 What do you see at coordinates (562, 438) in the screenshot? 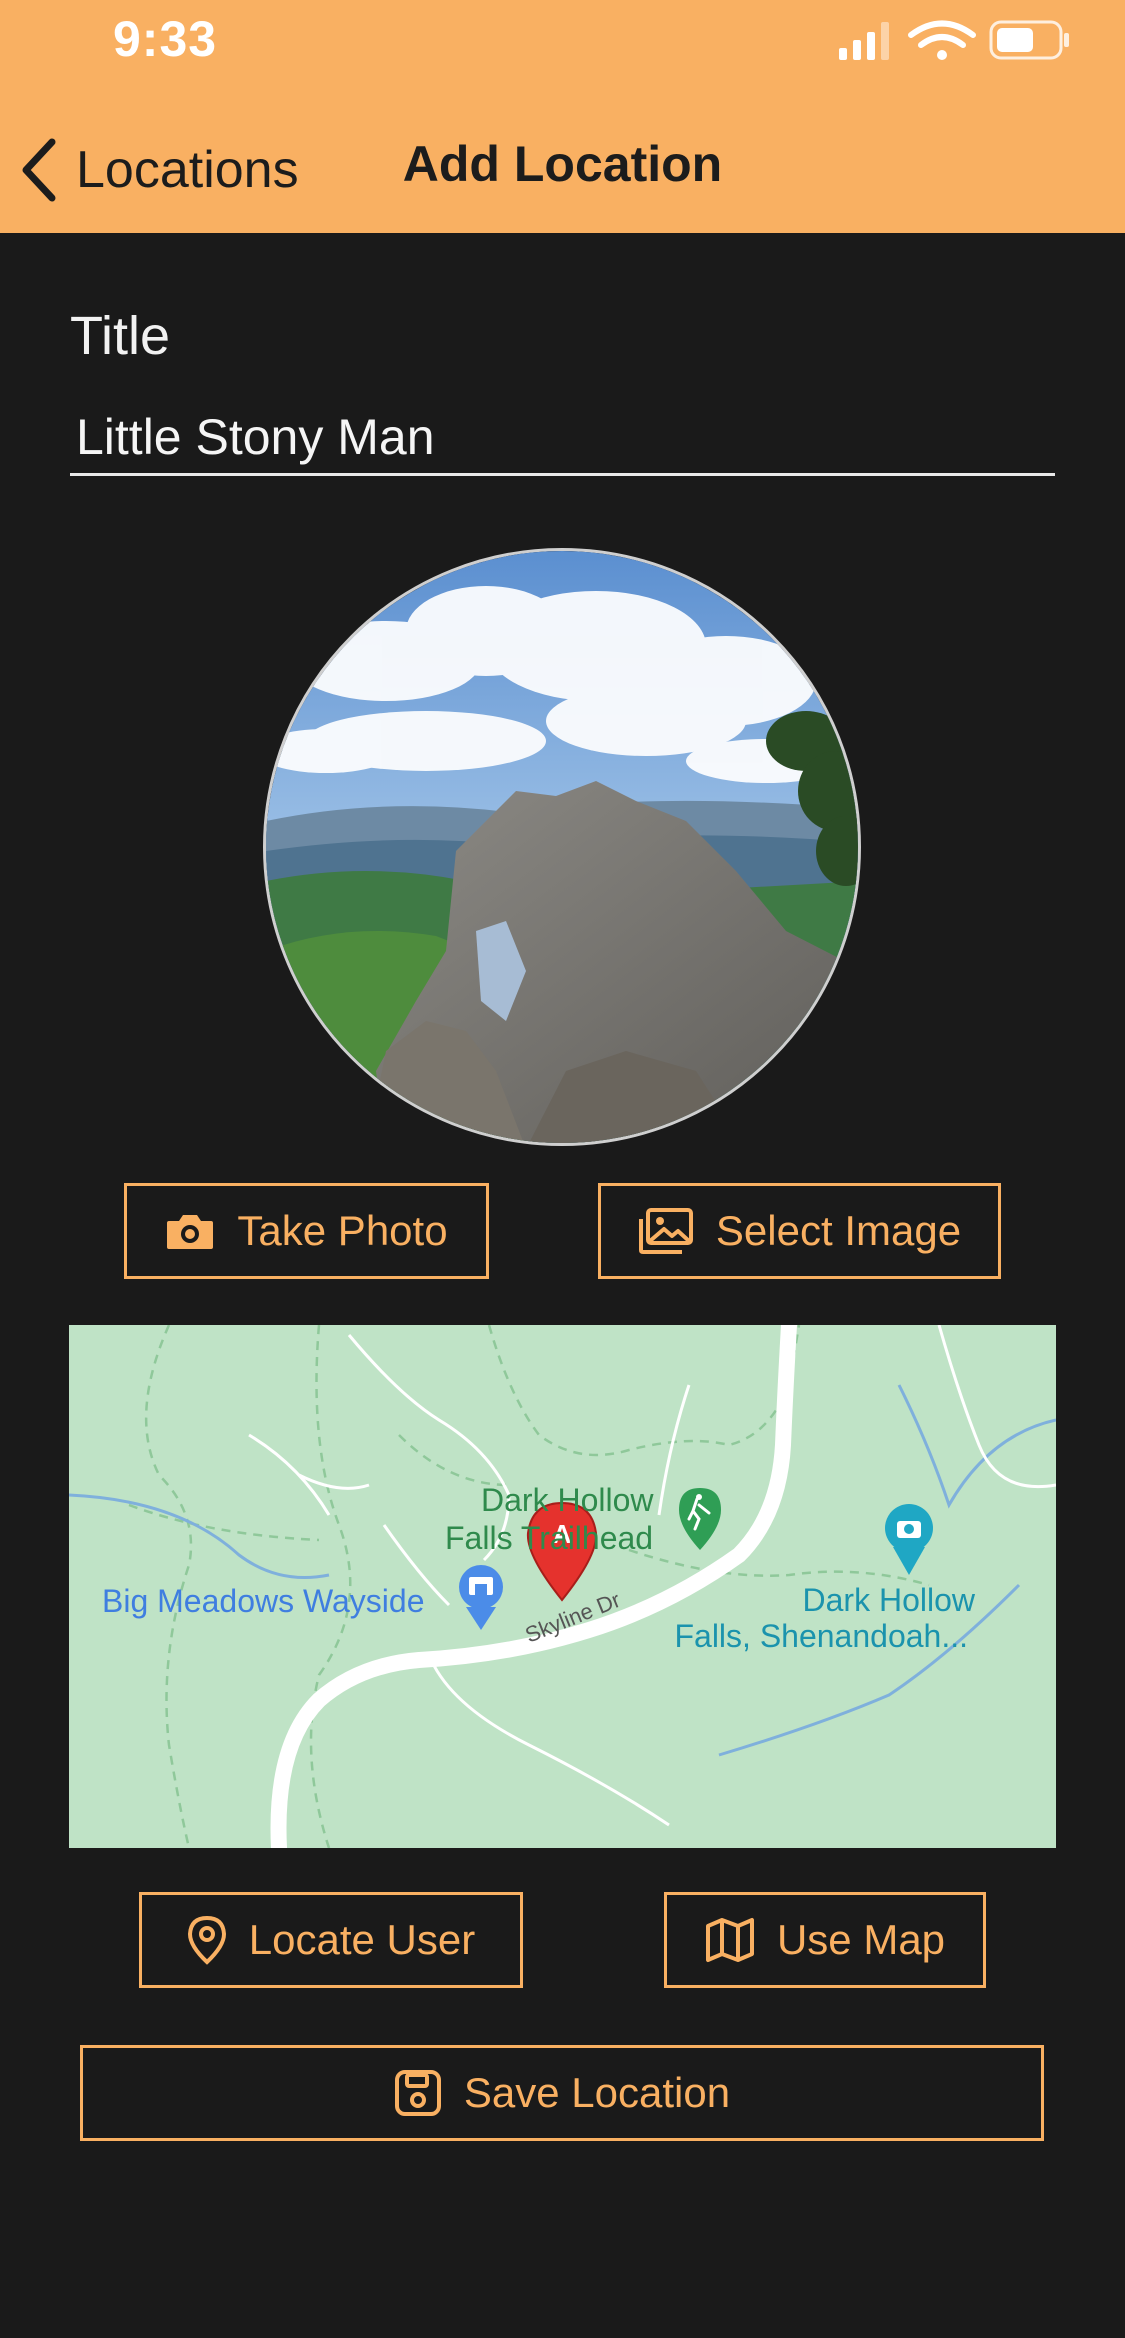
I see `title-input` at bounding box center [562, 438].